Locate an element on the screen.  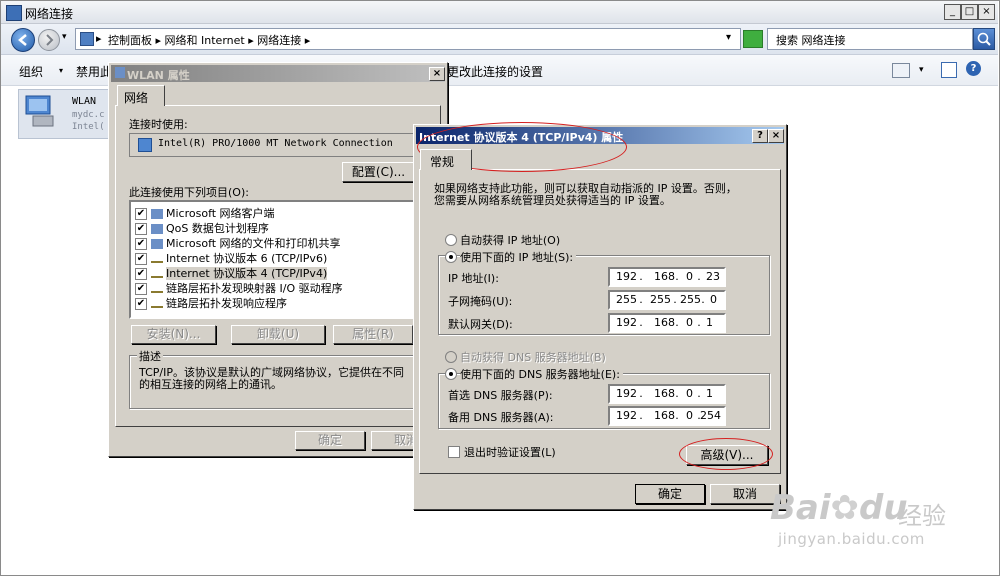
uninstall-button: 卸载(U) is located at coordinates (278, 334).